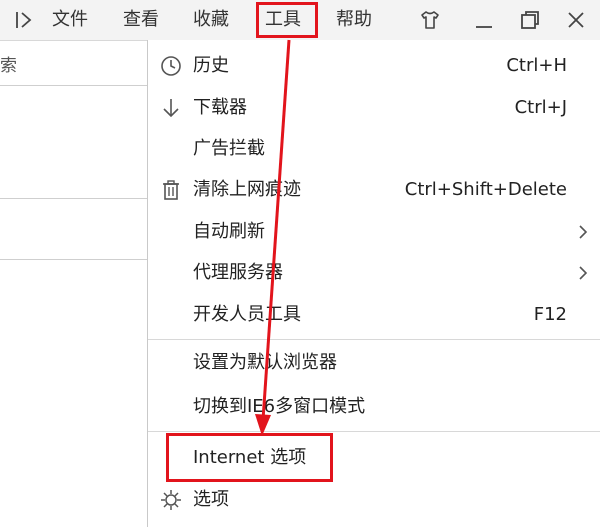 The width and height of the screenshot is (600, 527). I want to click on menu-item-label: 代理服务器, so click(238, 272).